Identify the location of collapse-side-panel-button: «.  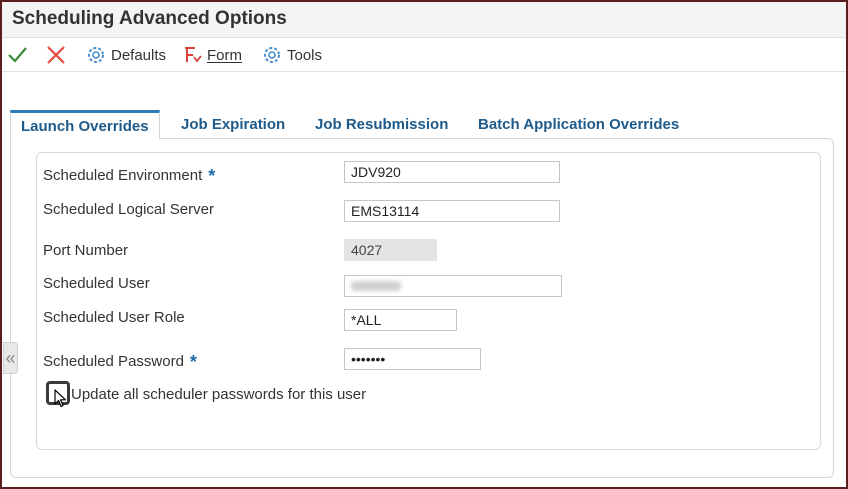
(10, 358).